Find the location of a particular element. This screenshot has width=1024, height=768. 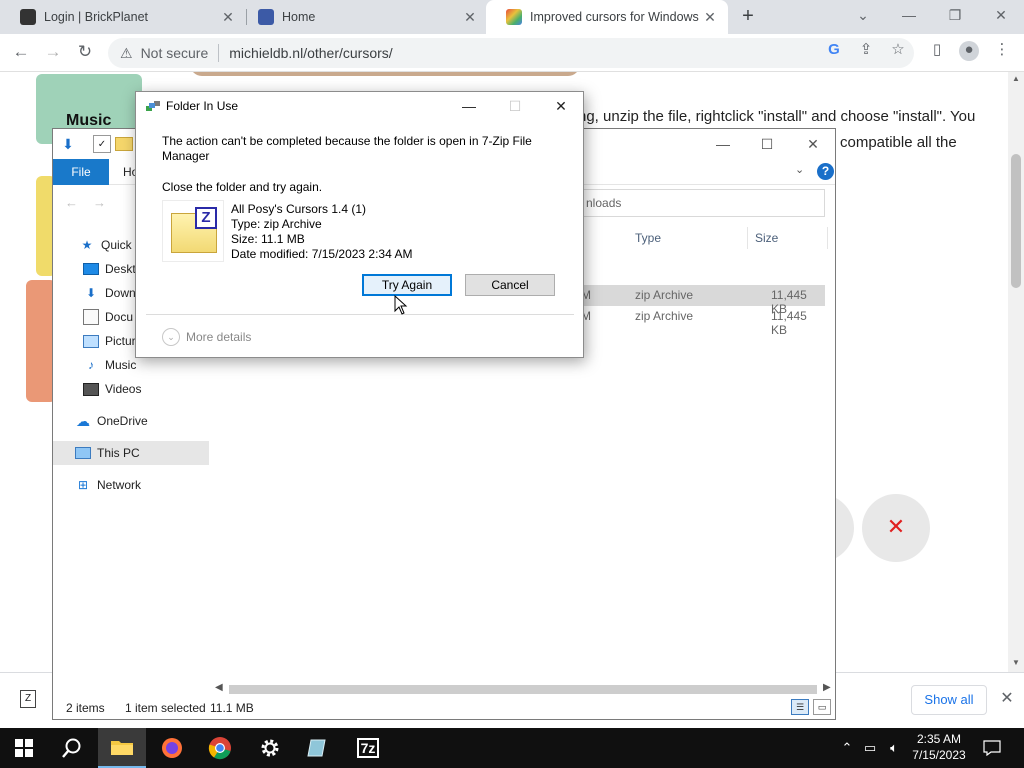

nav-item-onedrive: ☁ OneDrive is located at coordinates (131, 421).